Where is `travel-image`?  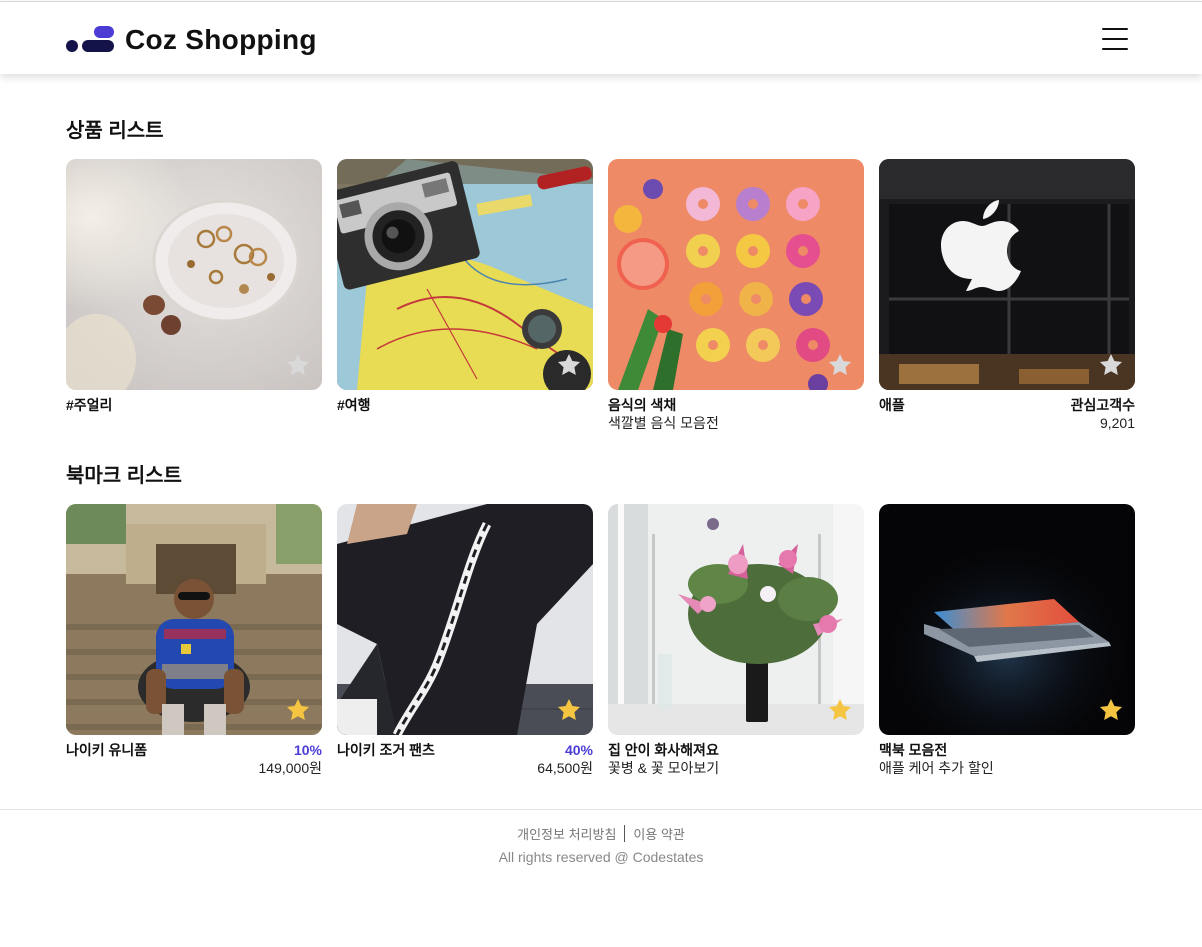 travel-image is located at coordinates (465, 274).